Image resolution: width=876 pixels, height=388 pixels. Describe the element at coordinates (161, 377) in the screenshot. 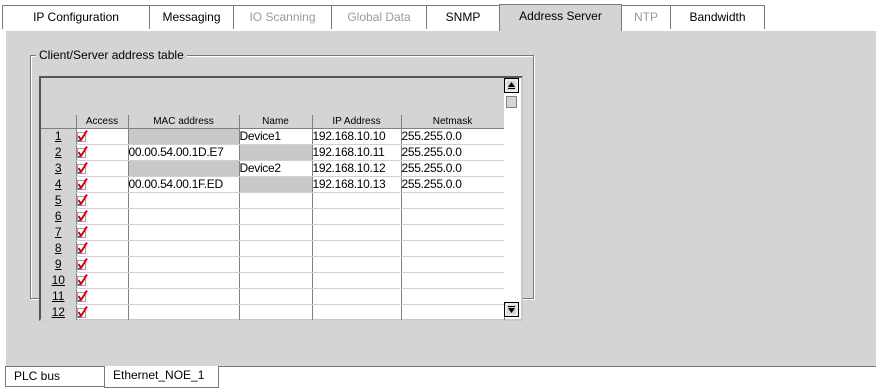

I see `tab-ethernet-noe-1: Ethernet_NOE_1` at that location.